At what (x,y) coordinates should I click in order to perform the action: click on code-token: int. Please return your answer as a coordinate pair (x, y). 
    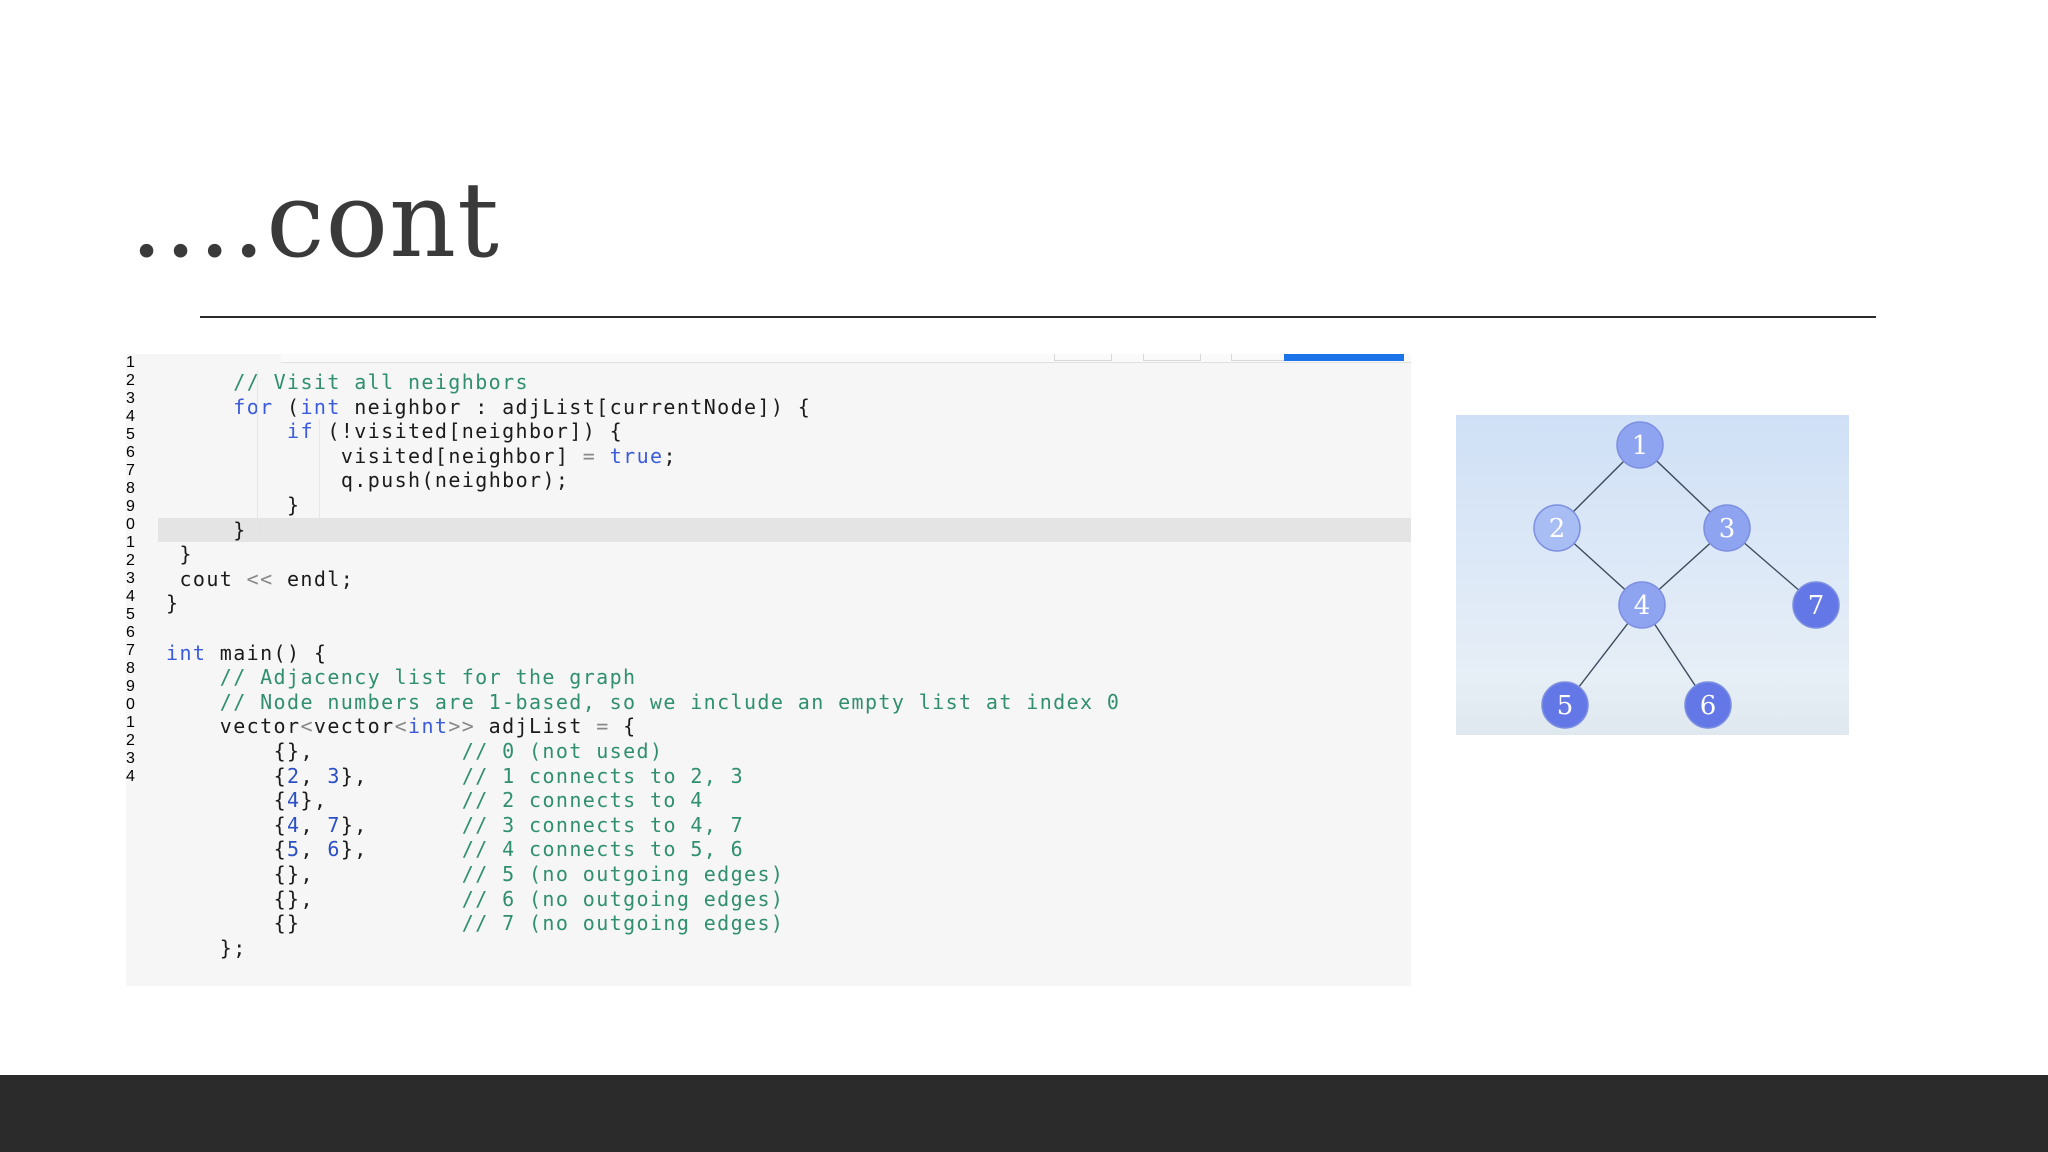
    Looking at the image, I should click on (320, 406).